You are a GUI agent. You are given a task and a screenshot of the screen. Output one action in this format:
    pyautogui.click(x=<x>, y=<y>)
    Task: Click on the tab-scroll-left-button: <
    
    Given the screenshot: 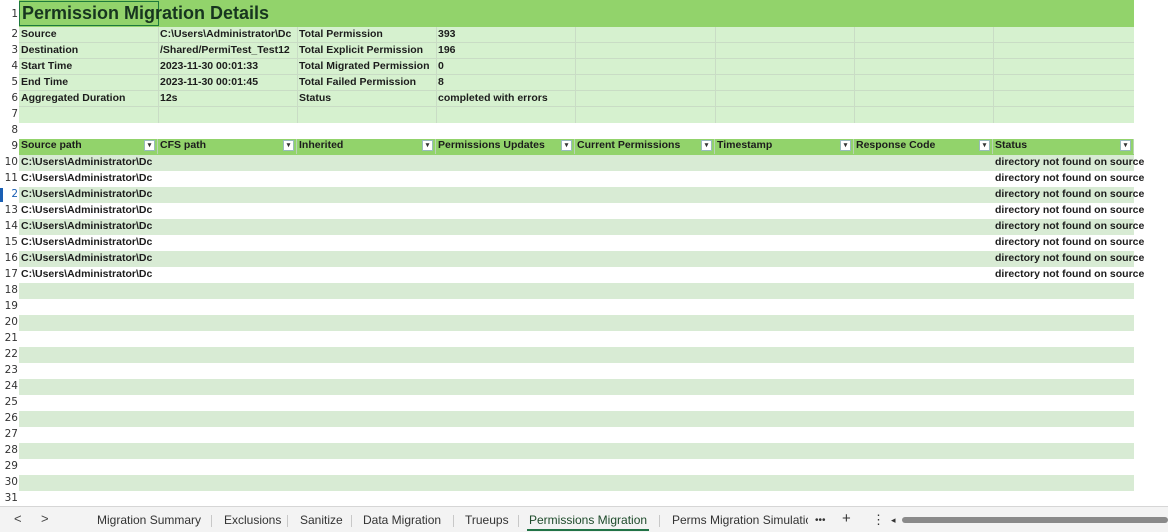 What is the action you would take?
    pyautogui.click(x=18, y=518)
    